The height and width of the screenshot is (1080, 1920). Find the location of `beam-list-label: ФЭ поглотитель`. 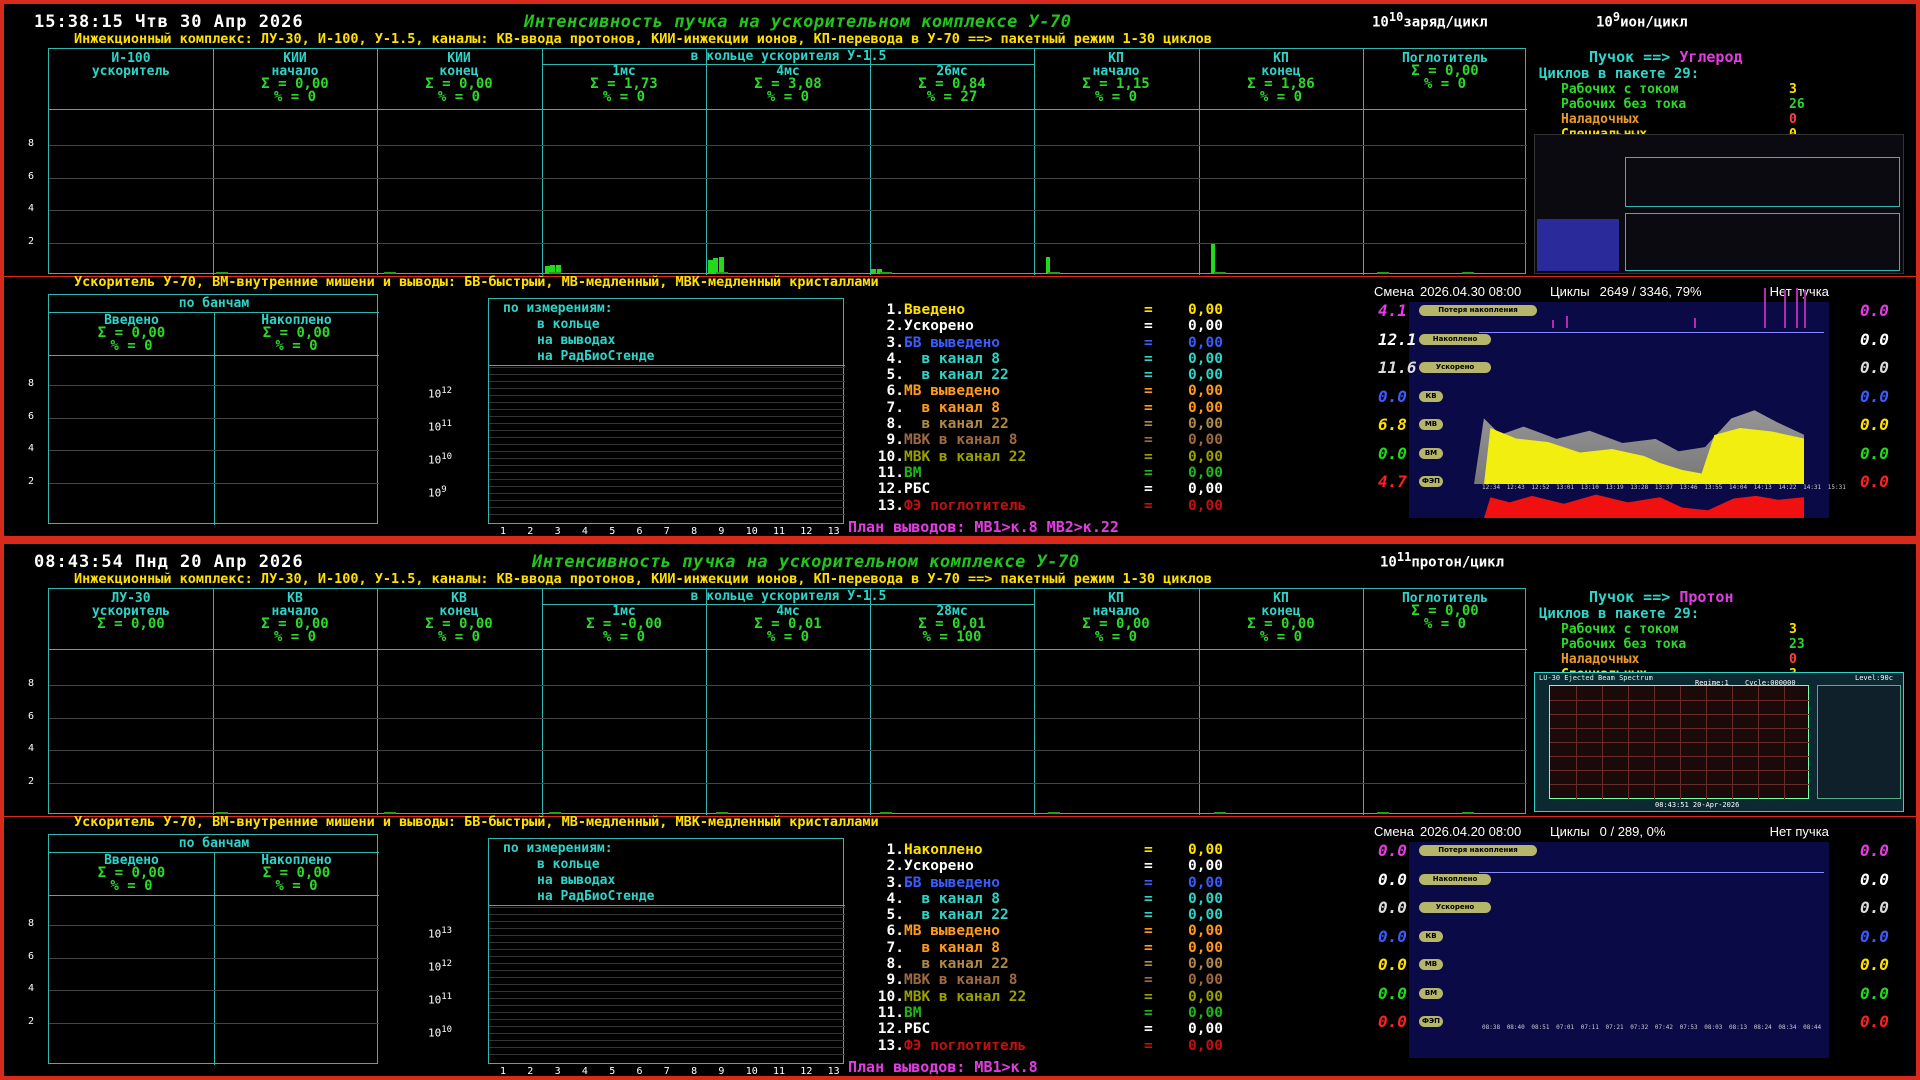

beam-list-label: ФЭ поглотитель is located at coordinates (965, 505).